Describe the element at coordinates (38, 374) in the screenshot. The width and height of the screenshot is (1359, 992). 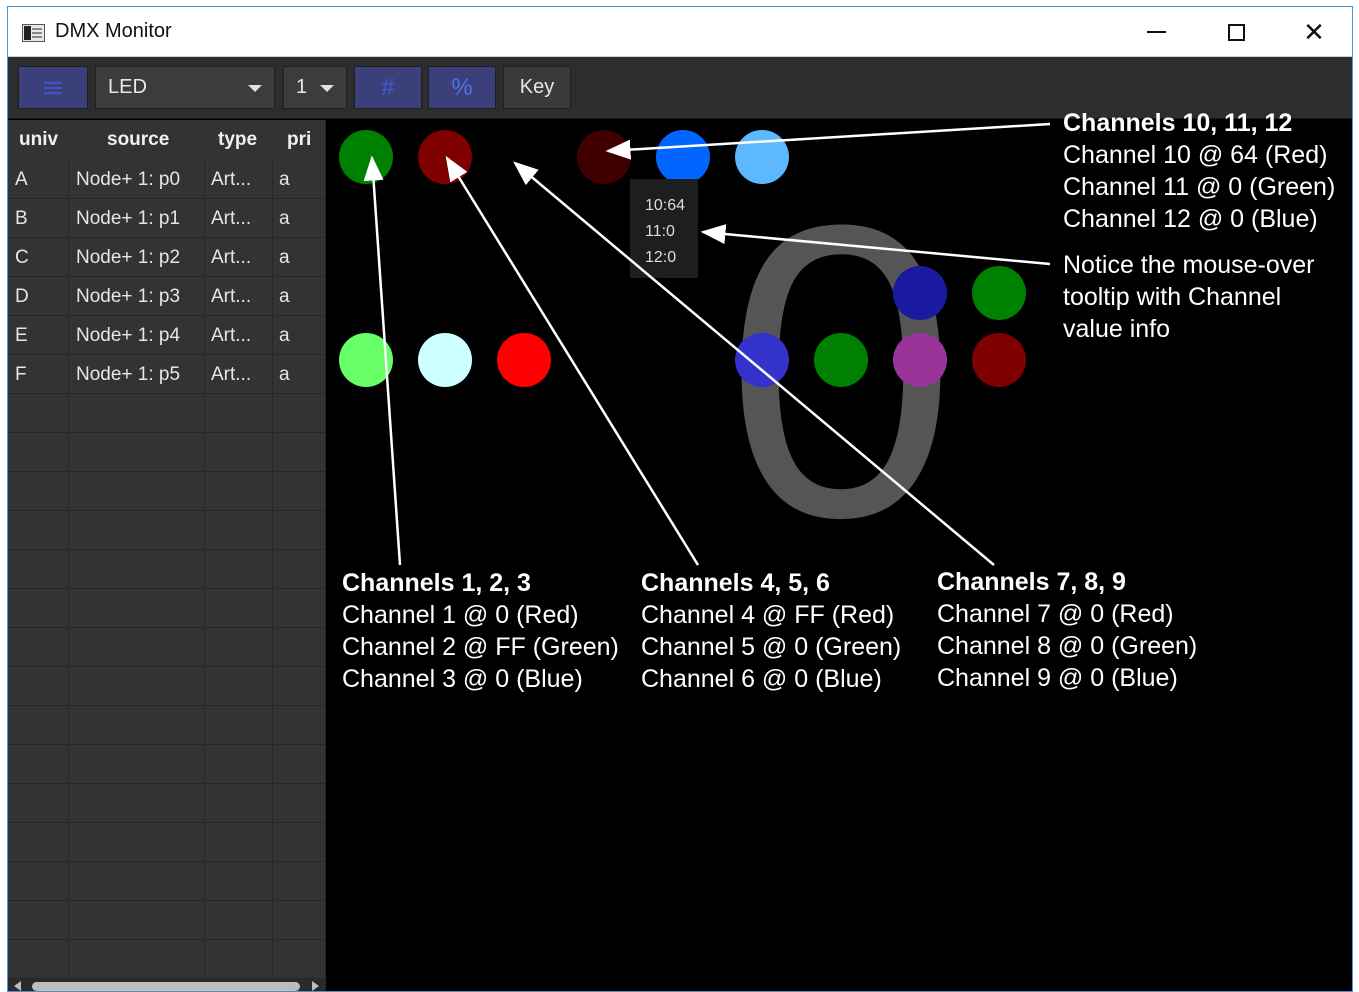
I see `cell-univ: F` at that location.